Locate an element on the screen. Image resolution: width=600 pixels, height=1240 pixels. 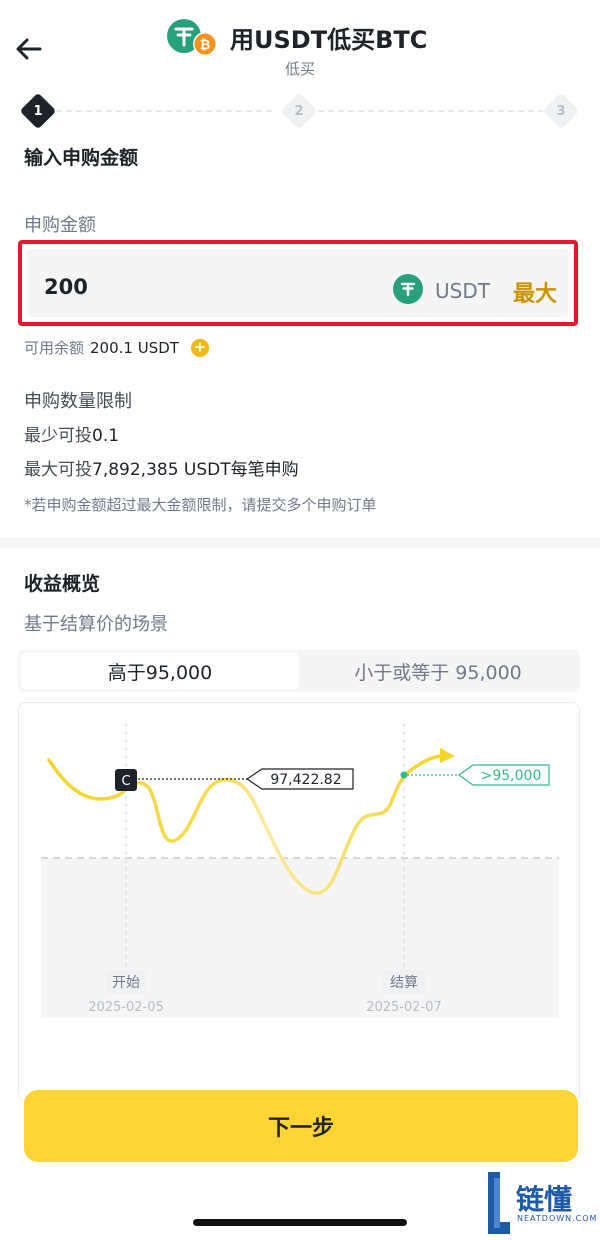
trend-arrow-icon is located at coordinates (447, 755).